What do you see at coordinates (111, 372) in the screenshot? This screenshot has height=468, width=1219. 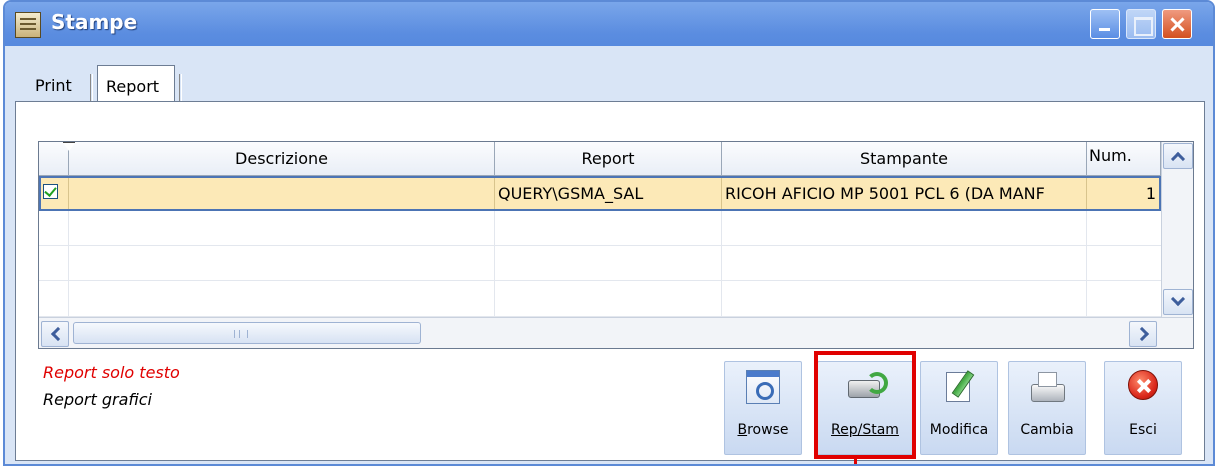 I see `legend-text-only: Report solo testo` at bounding box center [111, 372].